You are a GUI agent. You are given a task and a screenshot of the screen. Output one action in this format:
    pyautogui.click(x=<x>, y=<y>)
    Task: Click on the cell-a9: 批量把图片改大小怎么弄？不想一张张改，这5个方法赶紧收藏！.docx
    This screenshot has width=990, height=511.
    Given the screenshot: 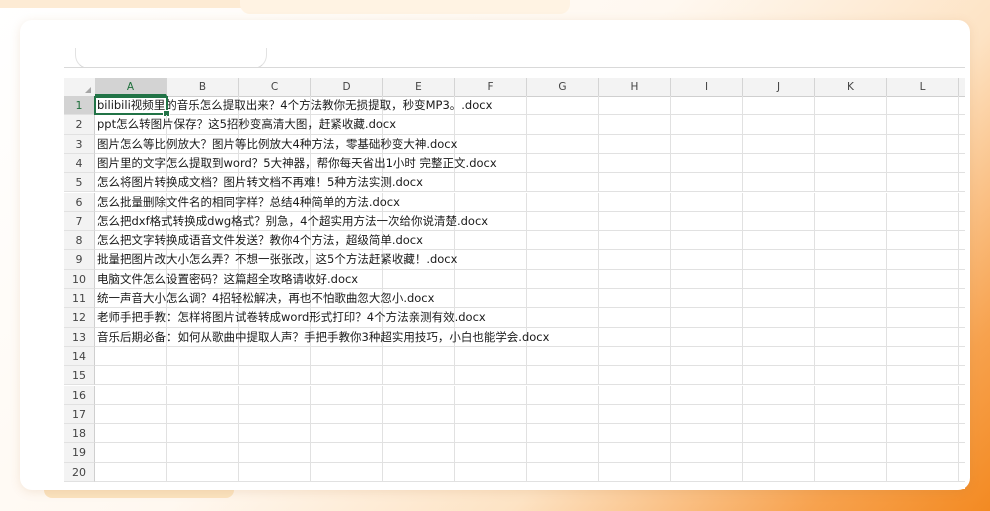 What is the action you would take?
    pyautogui.click(x=277, y=259)
    